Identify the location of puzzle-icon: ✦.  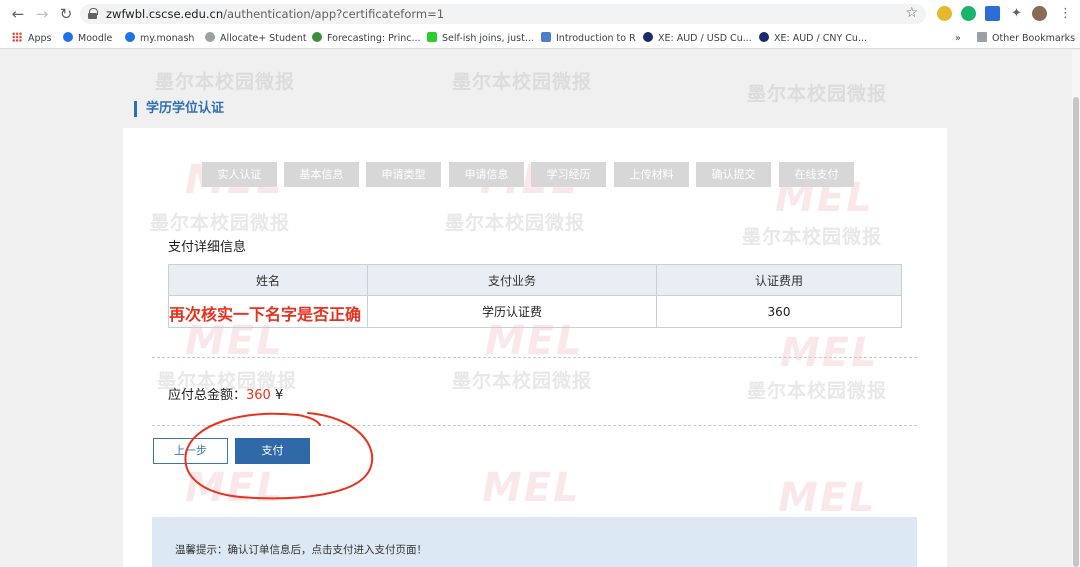
(1016, 13).